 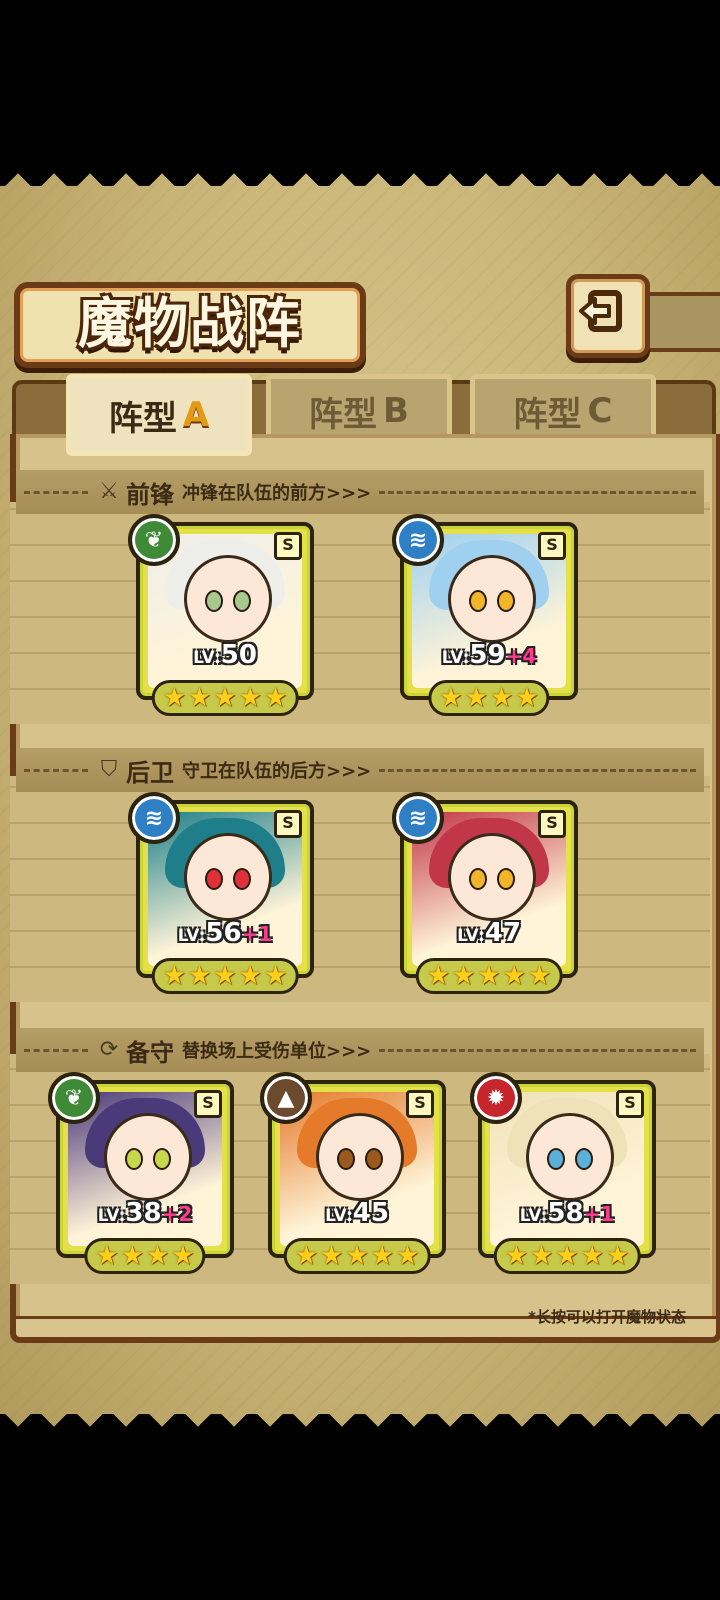 I want to click on section-reserve-header: ⟳ 备守 替换场上受伤单位>>>, so click(x=360, y=1050).